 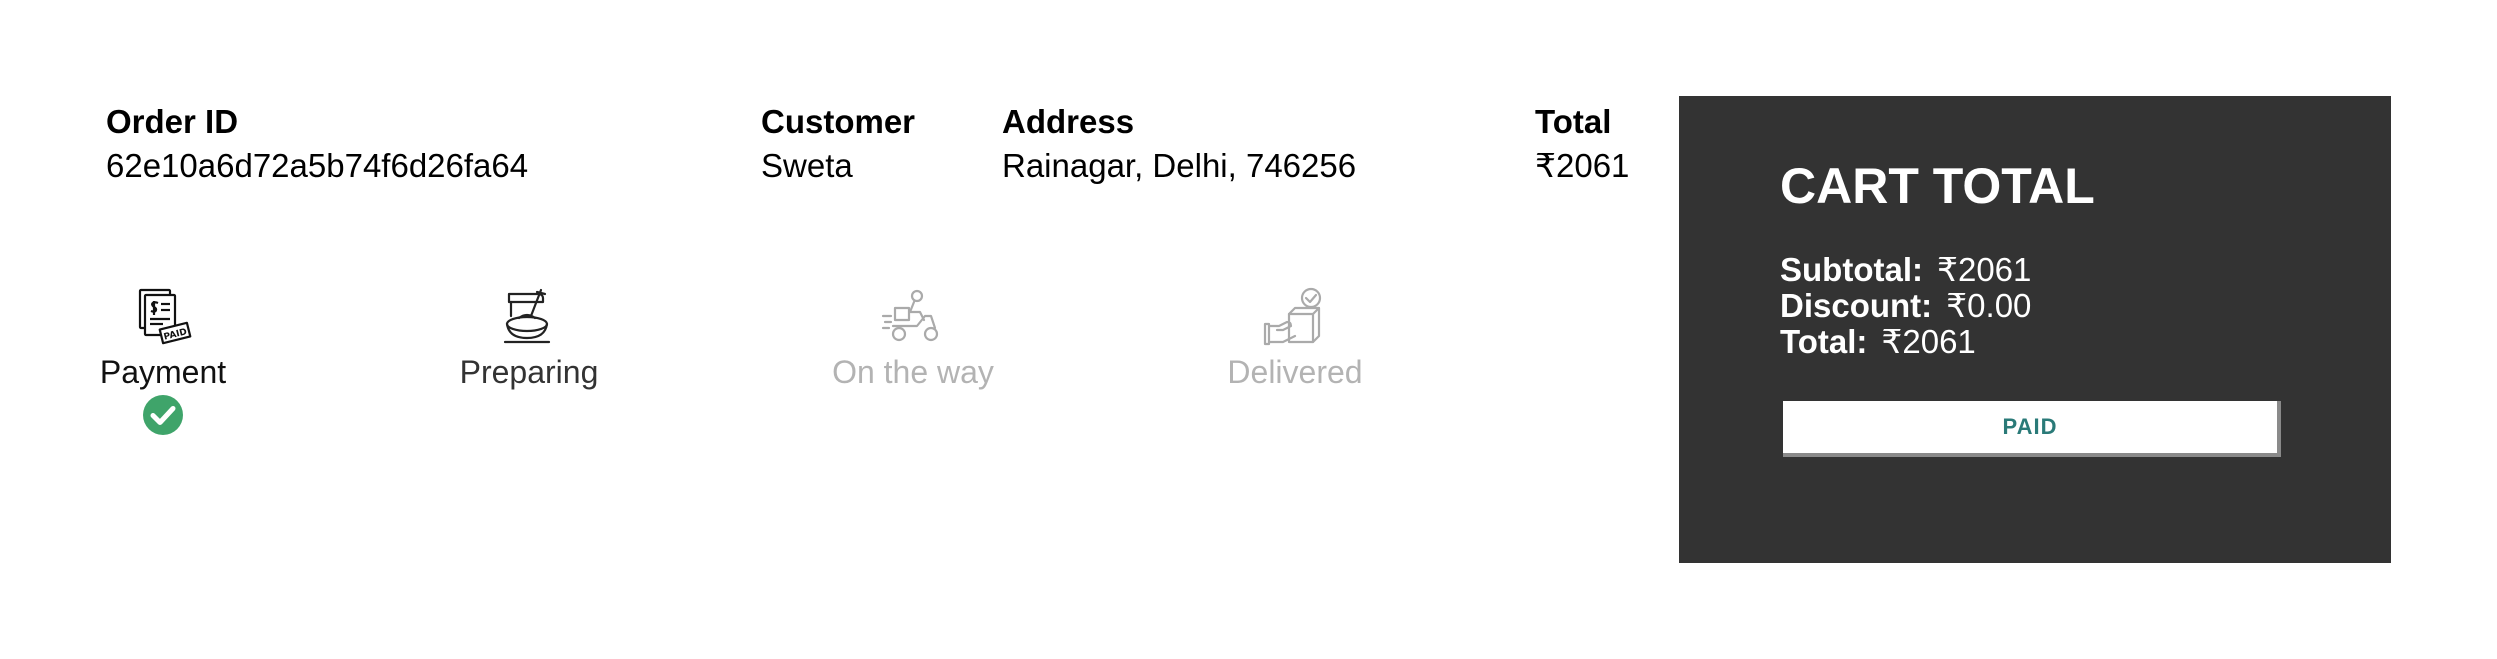 What do you see at coordinates (2032, 429) in the screenshot?
I see `paid-button: PAID` at bounding box center [2032, 429].